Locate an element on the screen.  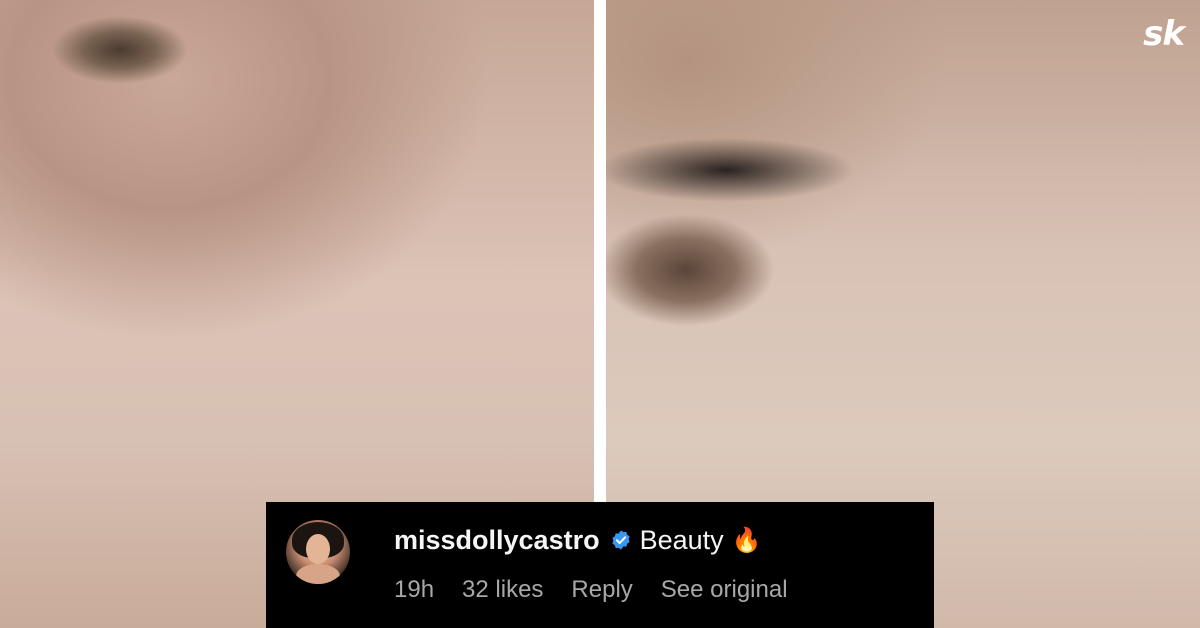
comment-time: 19h is located at coordinates (414, 589).